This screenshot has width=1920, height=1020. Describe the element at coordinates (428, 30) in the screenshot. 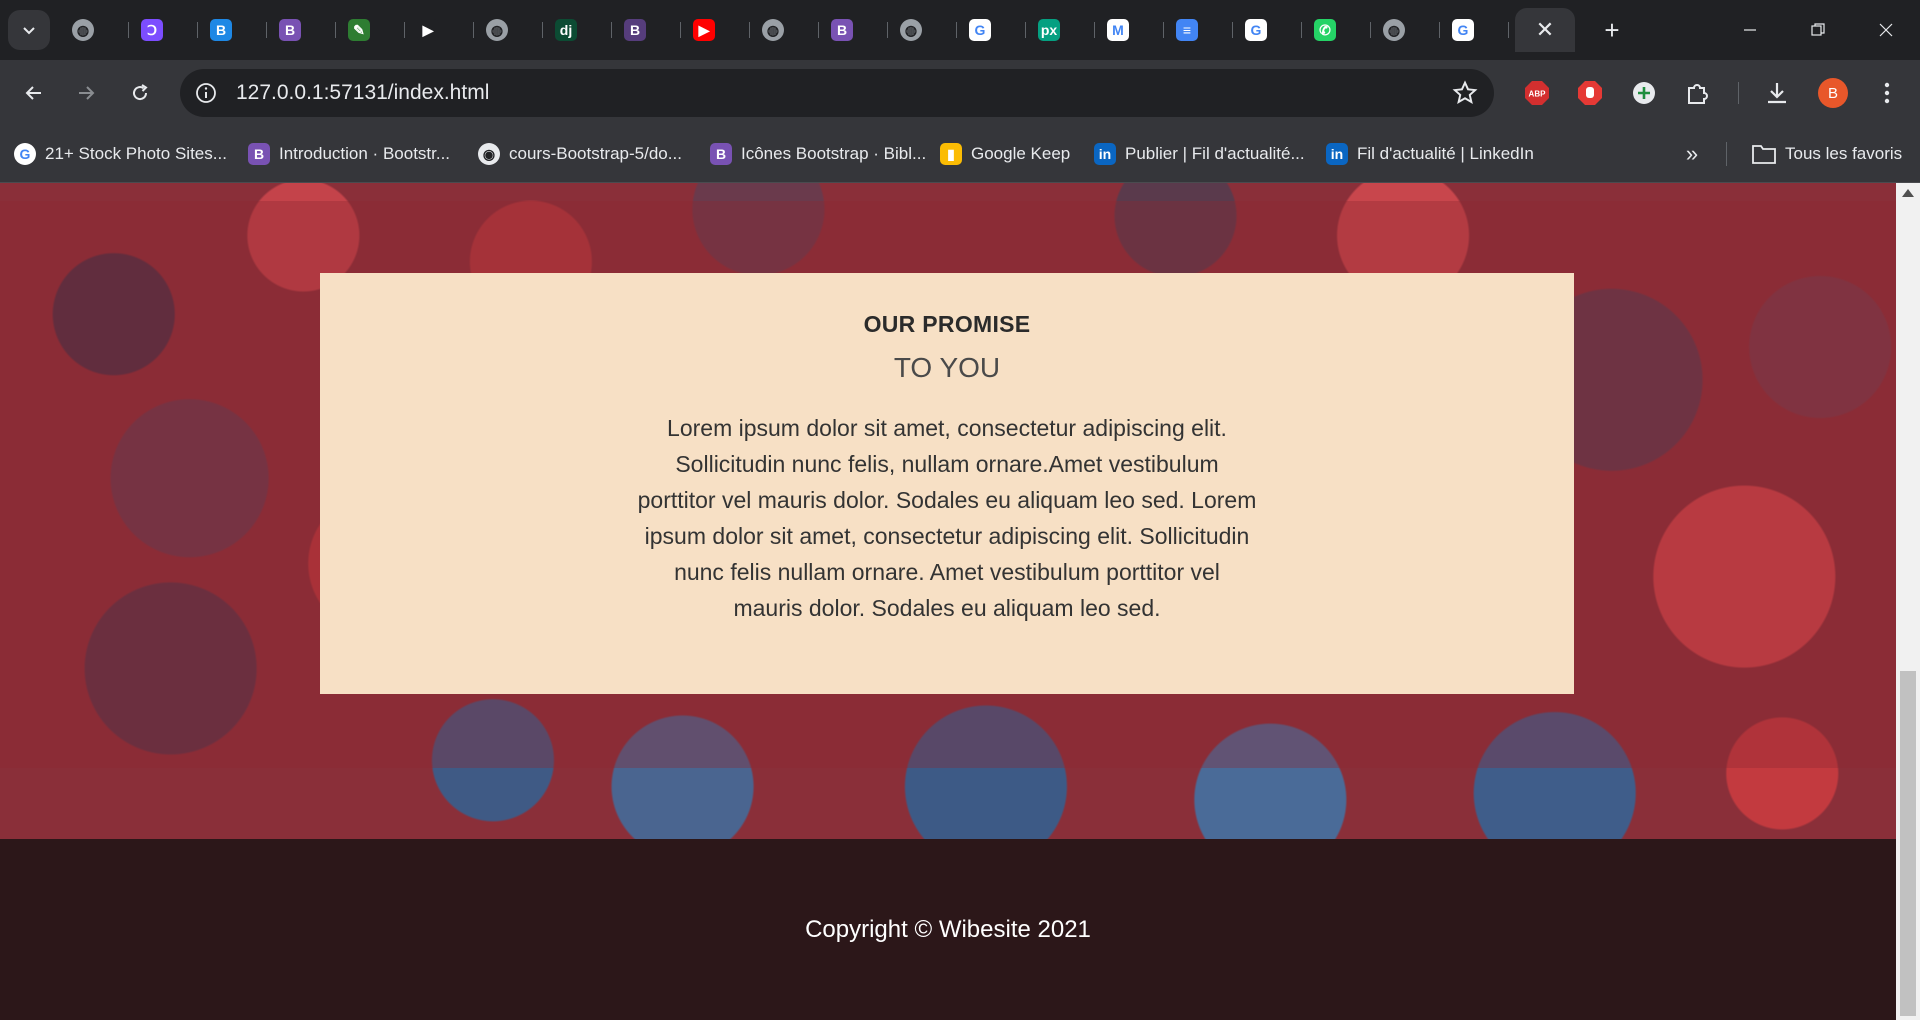

I see `play-icon: ▶` at that location.